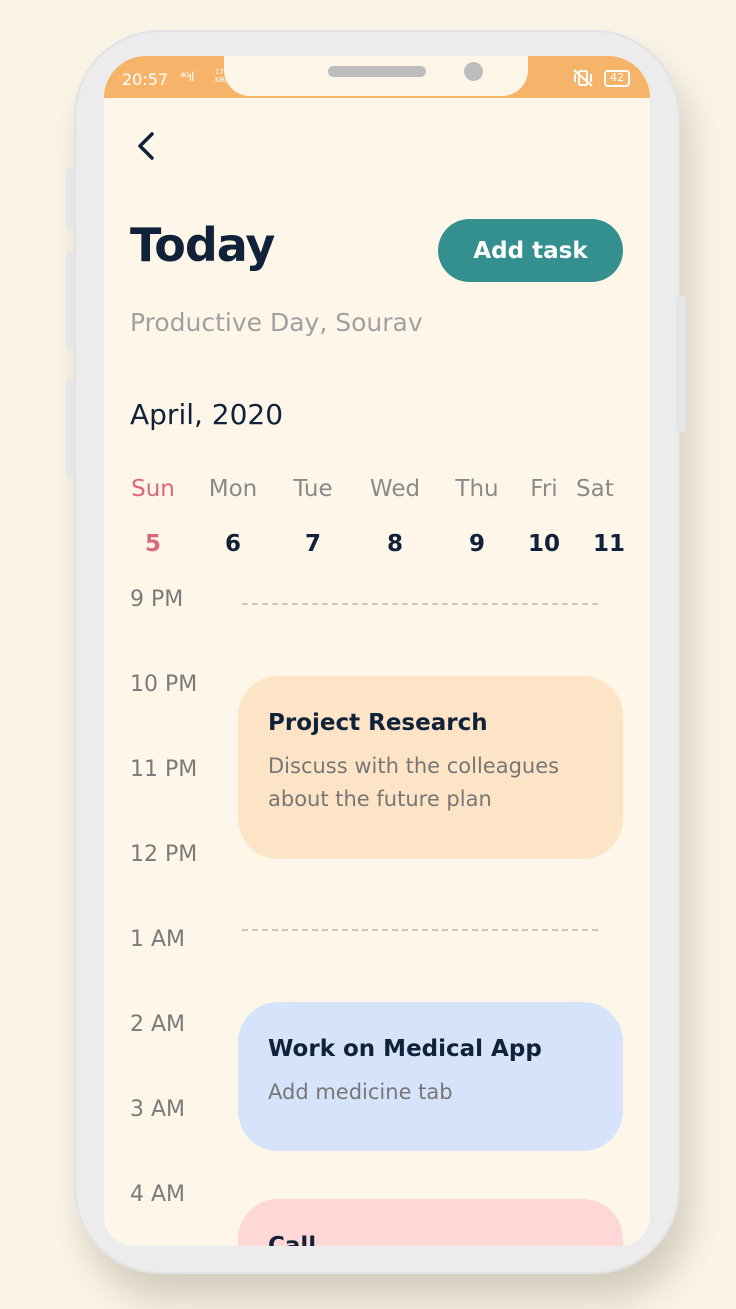  What do you see at coordinates (530, 250) in the screenshot?
I see `add-task-button: Add task` at bounding box center [530, 250].